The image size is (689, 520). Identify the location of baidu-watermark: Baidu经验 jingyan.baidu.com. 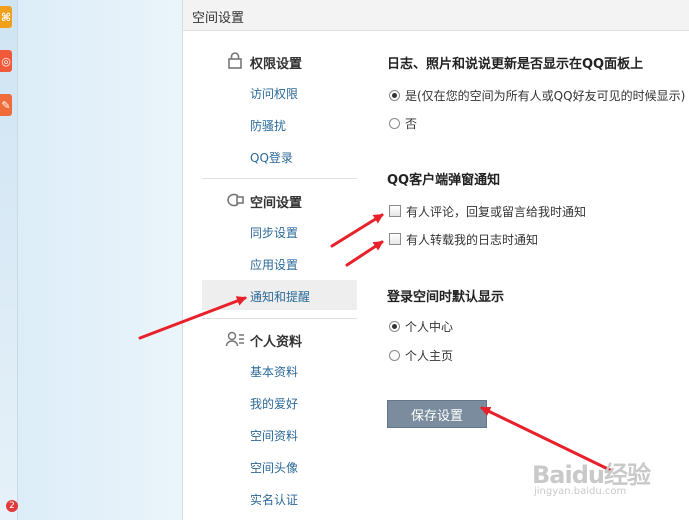
(602, 482).